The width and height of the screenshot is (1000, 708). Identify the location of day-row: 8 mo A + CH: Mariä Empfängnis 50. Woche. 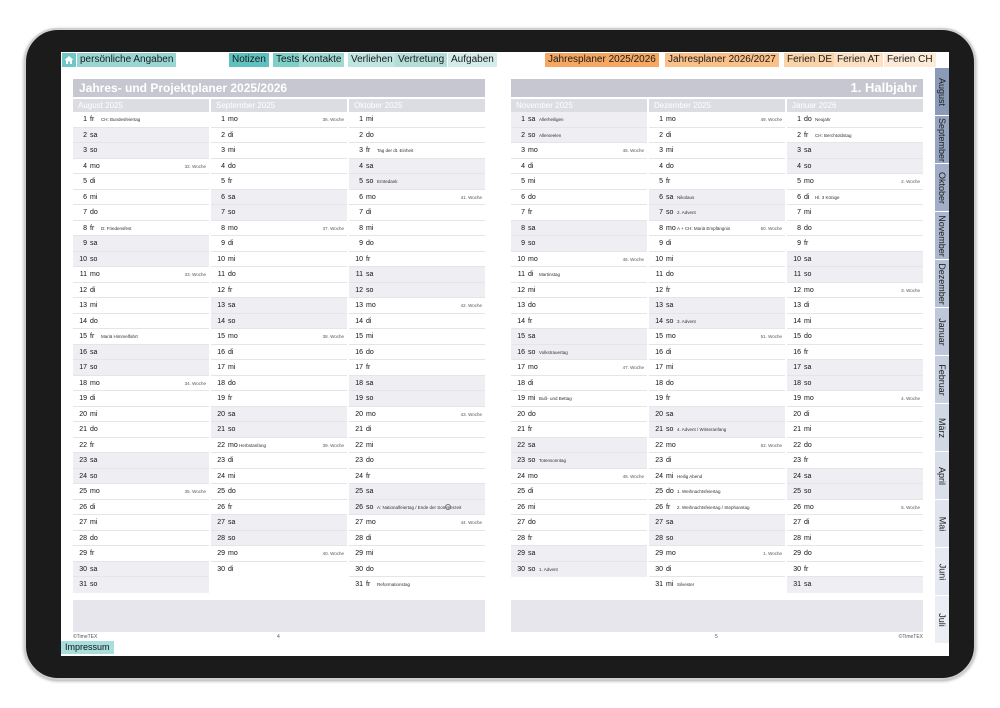
(717, 228).